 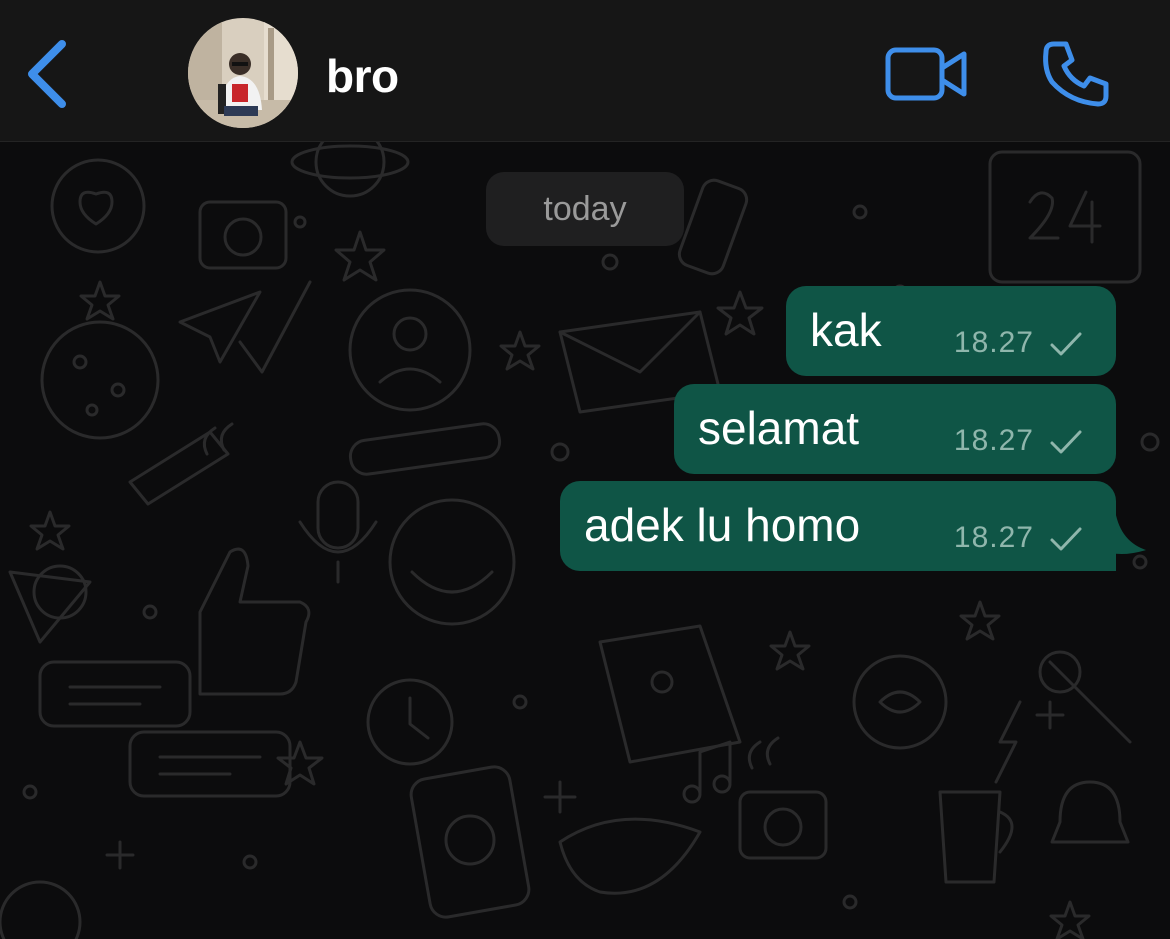 I want to click on message-text: adek lu homo, so click(x=722, y=525).